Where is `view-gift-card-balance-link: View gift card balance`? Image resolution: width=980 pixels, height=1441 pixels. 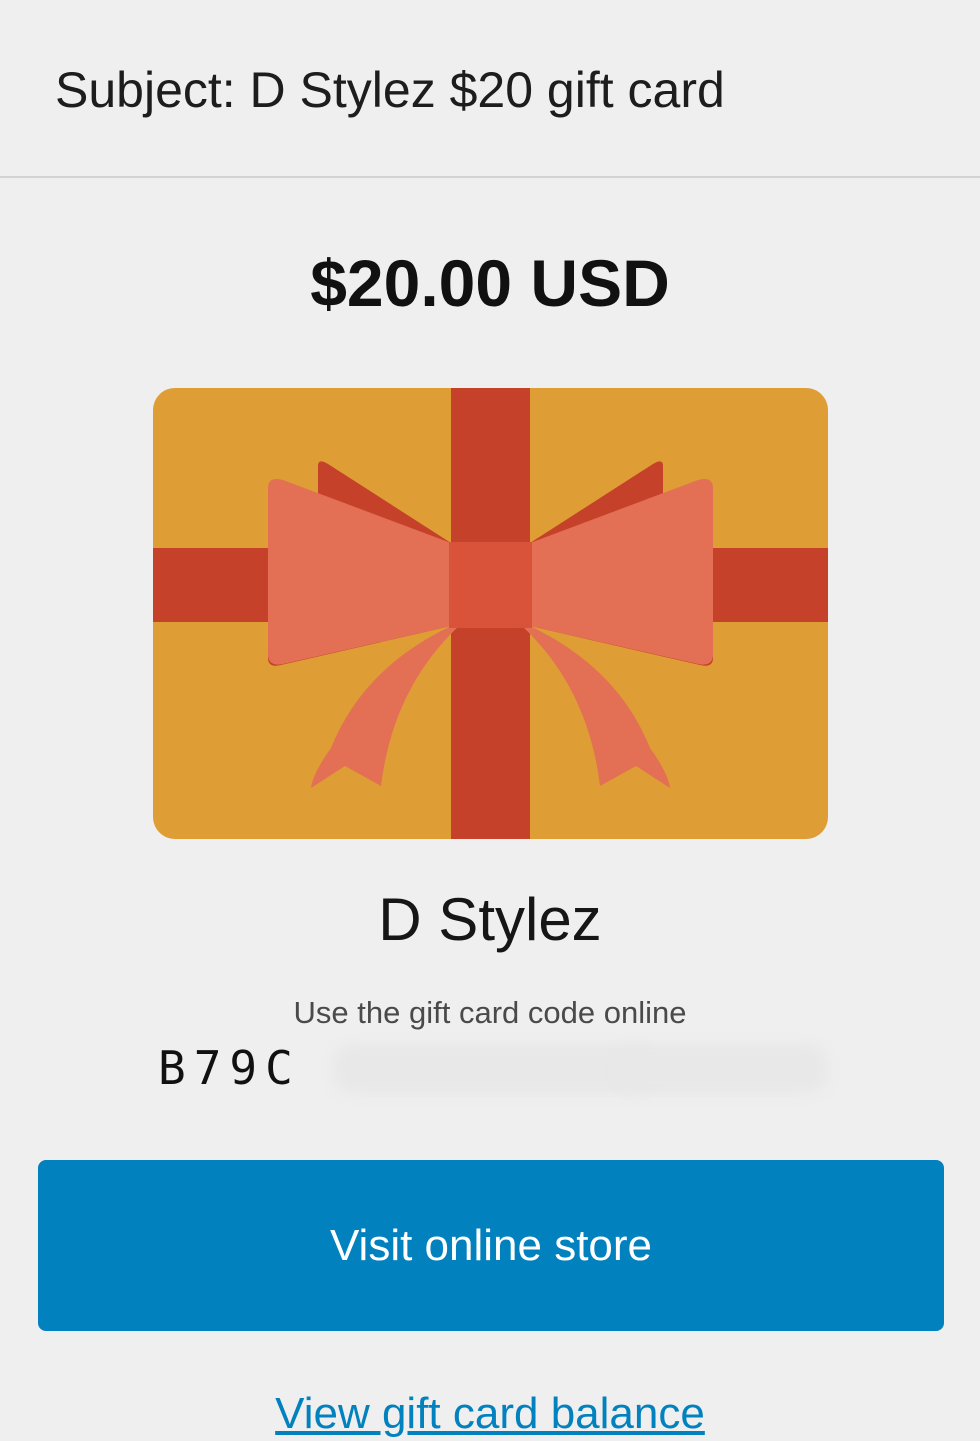 view-gift-card-balance-link: View gift card balance is located at coordinates (490, 1414).